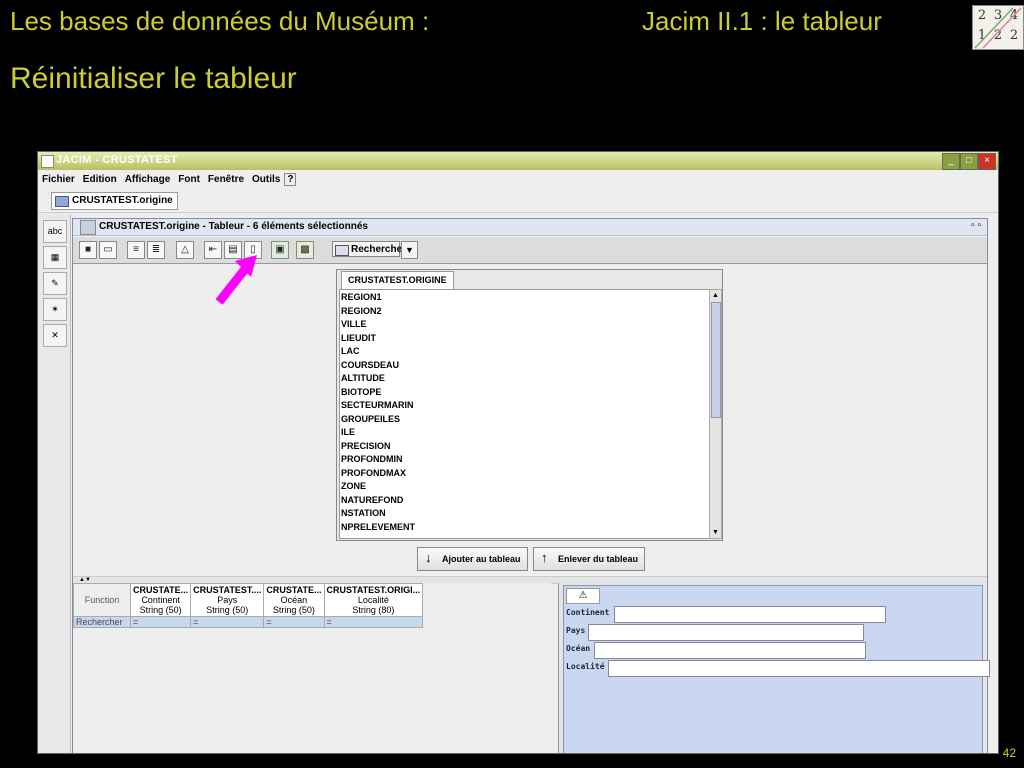 Image resolution: width=1024 pixels, height=768 pixels. I want to click on tab-label: CRUSTATEST.origine, so click(122, 200).